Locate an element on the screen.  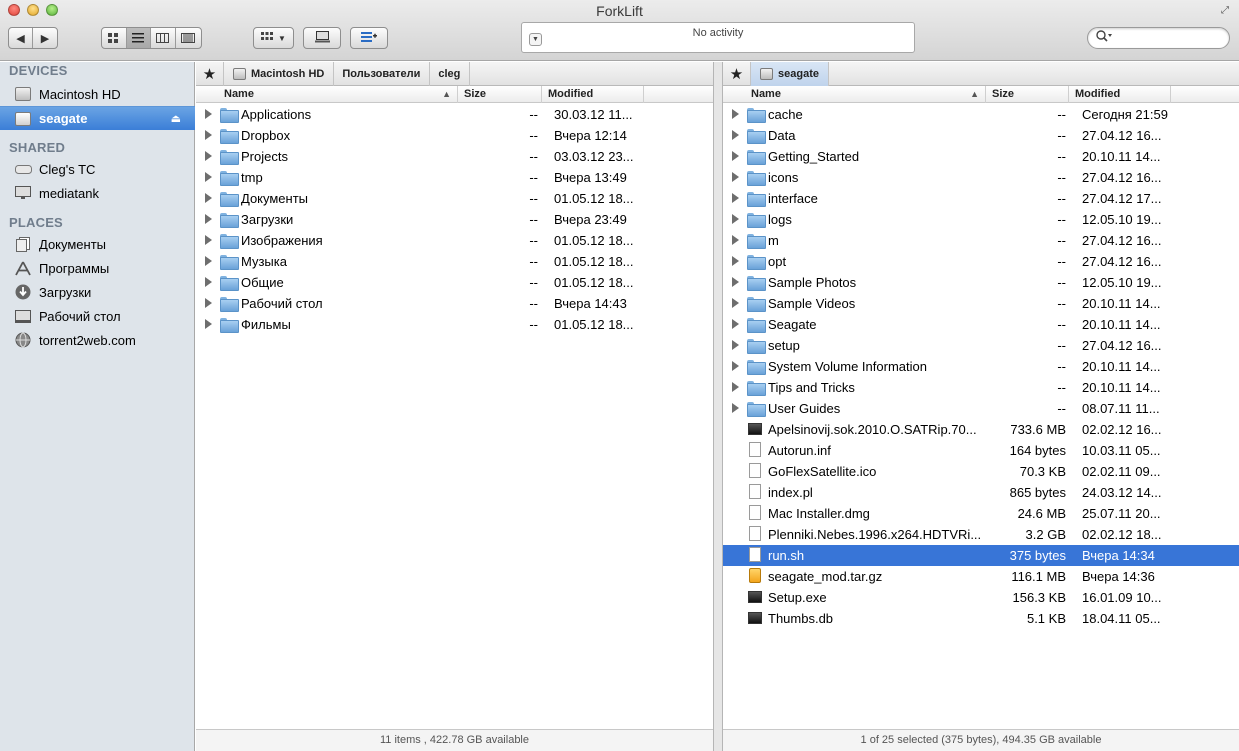
breadcrumb-seagate: seagate is located at coordinates (790, 73).